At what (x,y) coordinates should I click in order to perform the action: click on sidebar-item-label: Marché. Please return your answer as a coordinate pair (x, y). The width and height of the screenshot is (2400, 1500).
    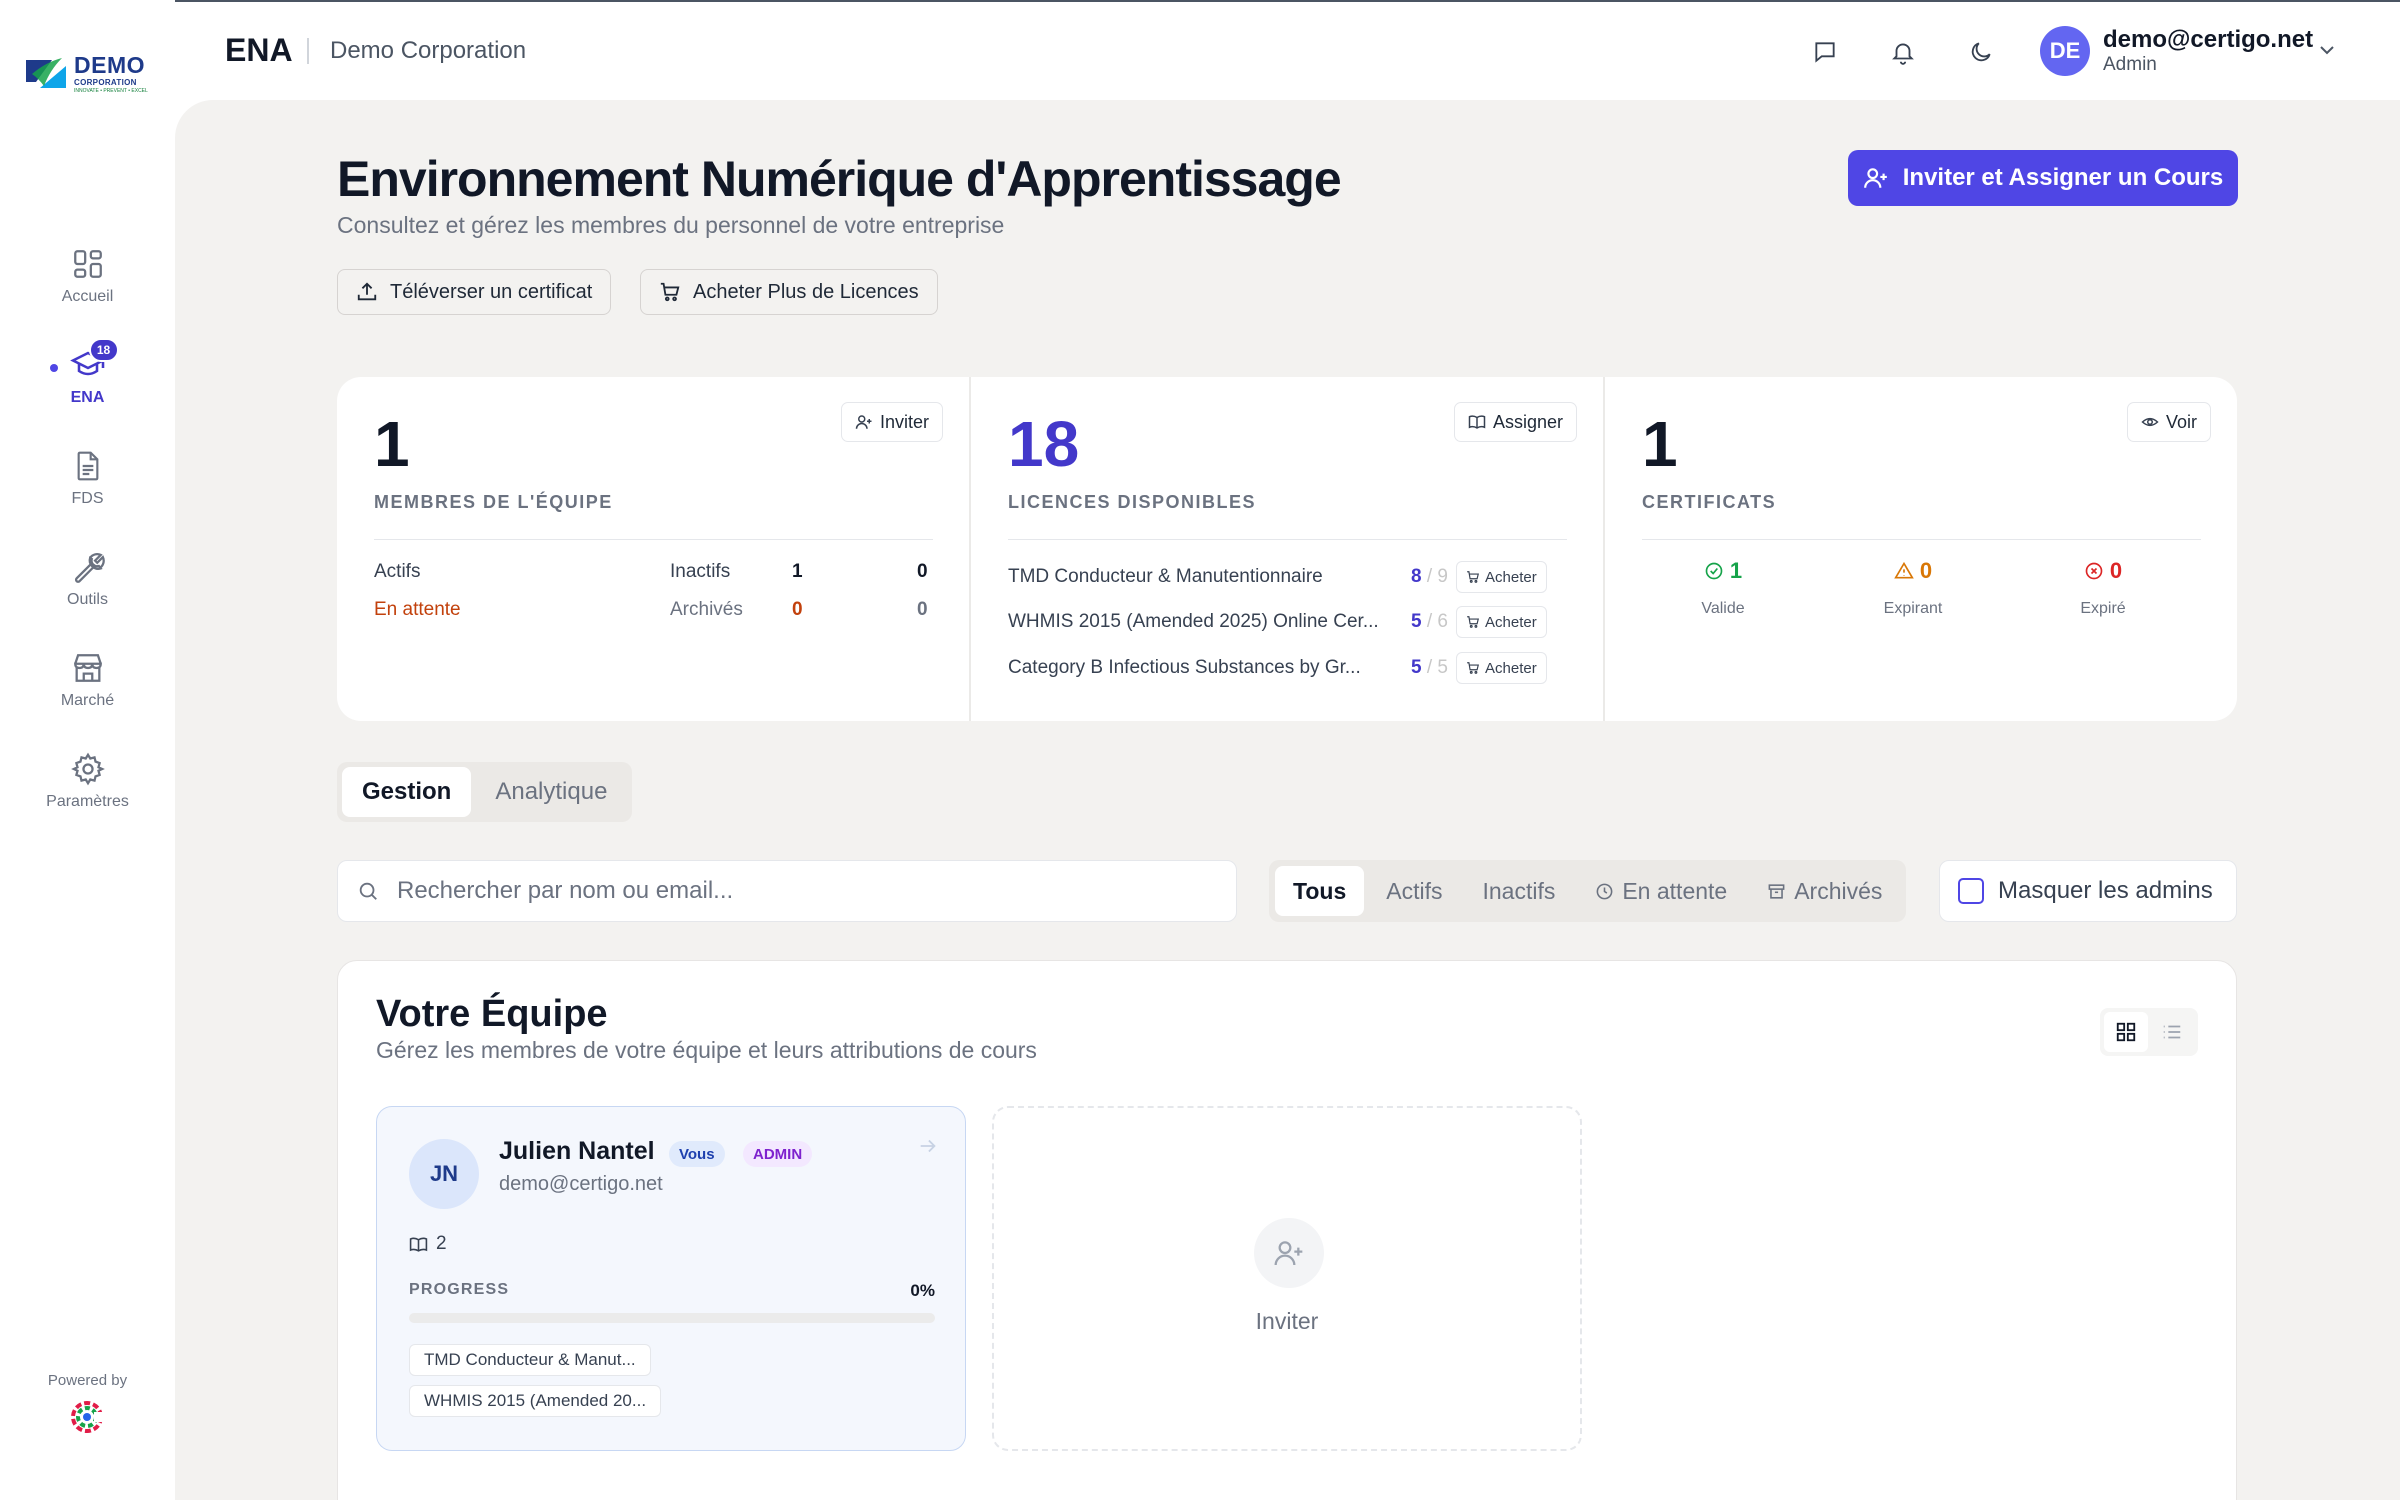
    Looking at the image, I should click on (87, 700).